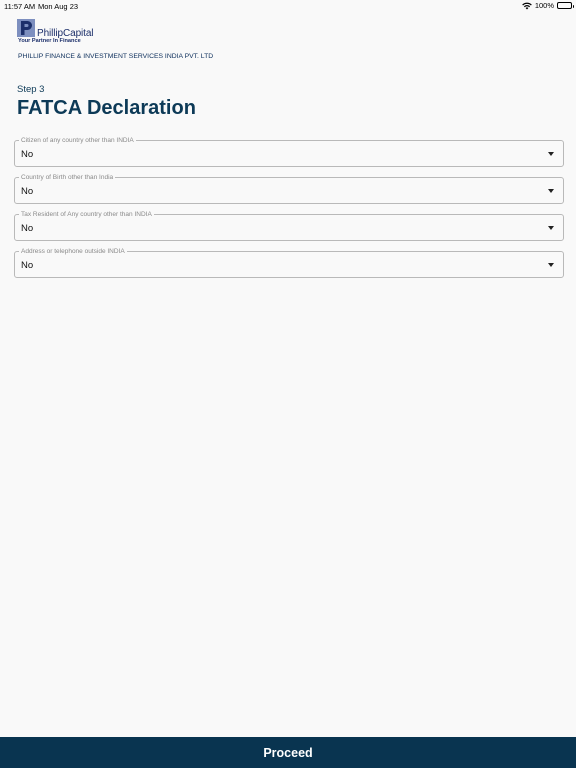 This screenshot has width=576, height=768. I want to click on battery-percent: 100%, so click(544, 5).